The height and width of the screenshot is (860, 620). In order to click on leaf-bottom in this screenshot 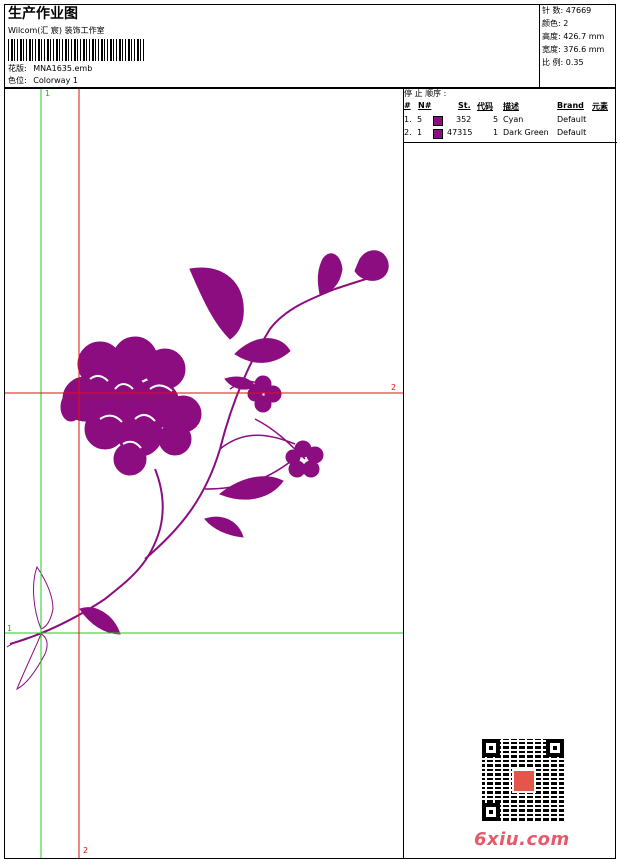, I will do `click(100, 621)`.